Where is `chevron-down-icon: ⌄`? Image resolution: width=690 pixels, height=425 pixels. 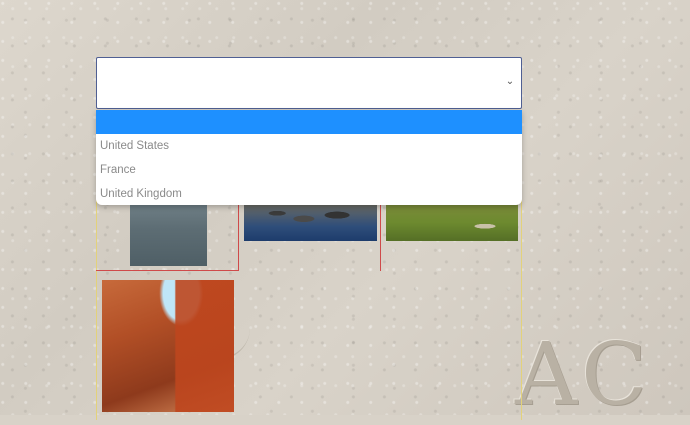 chevron-down-icon: ⌄ is located at coordinates (510, 82).